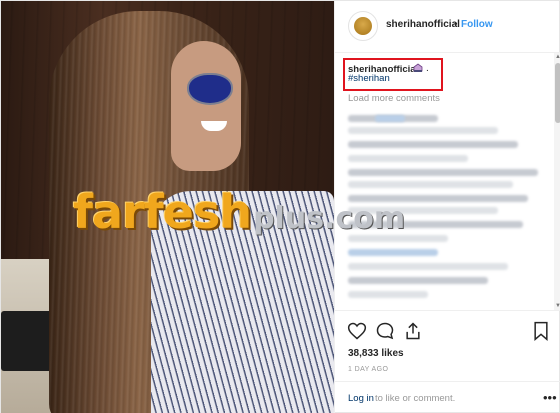 The image size is (560, 413). What do you see at coordinates (541, 331) in the screenshot?
I see `bookmark-icon` at bounding box center [541, 331].